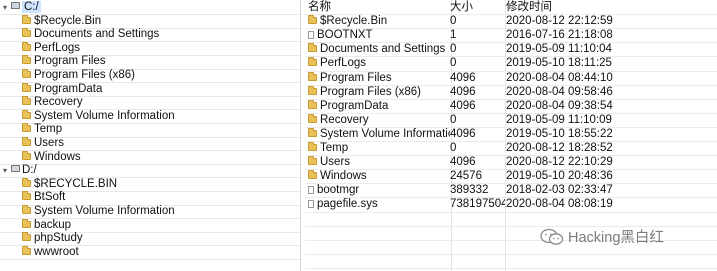 This screenshot has height=271, width=717. I want to click on table-row: ProgramData 4096 2020-08-04 09:38:54, so click(511, 106).